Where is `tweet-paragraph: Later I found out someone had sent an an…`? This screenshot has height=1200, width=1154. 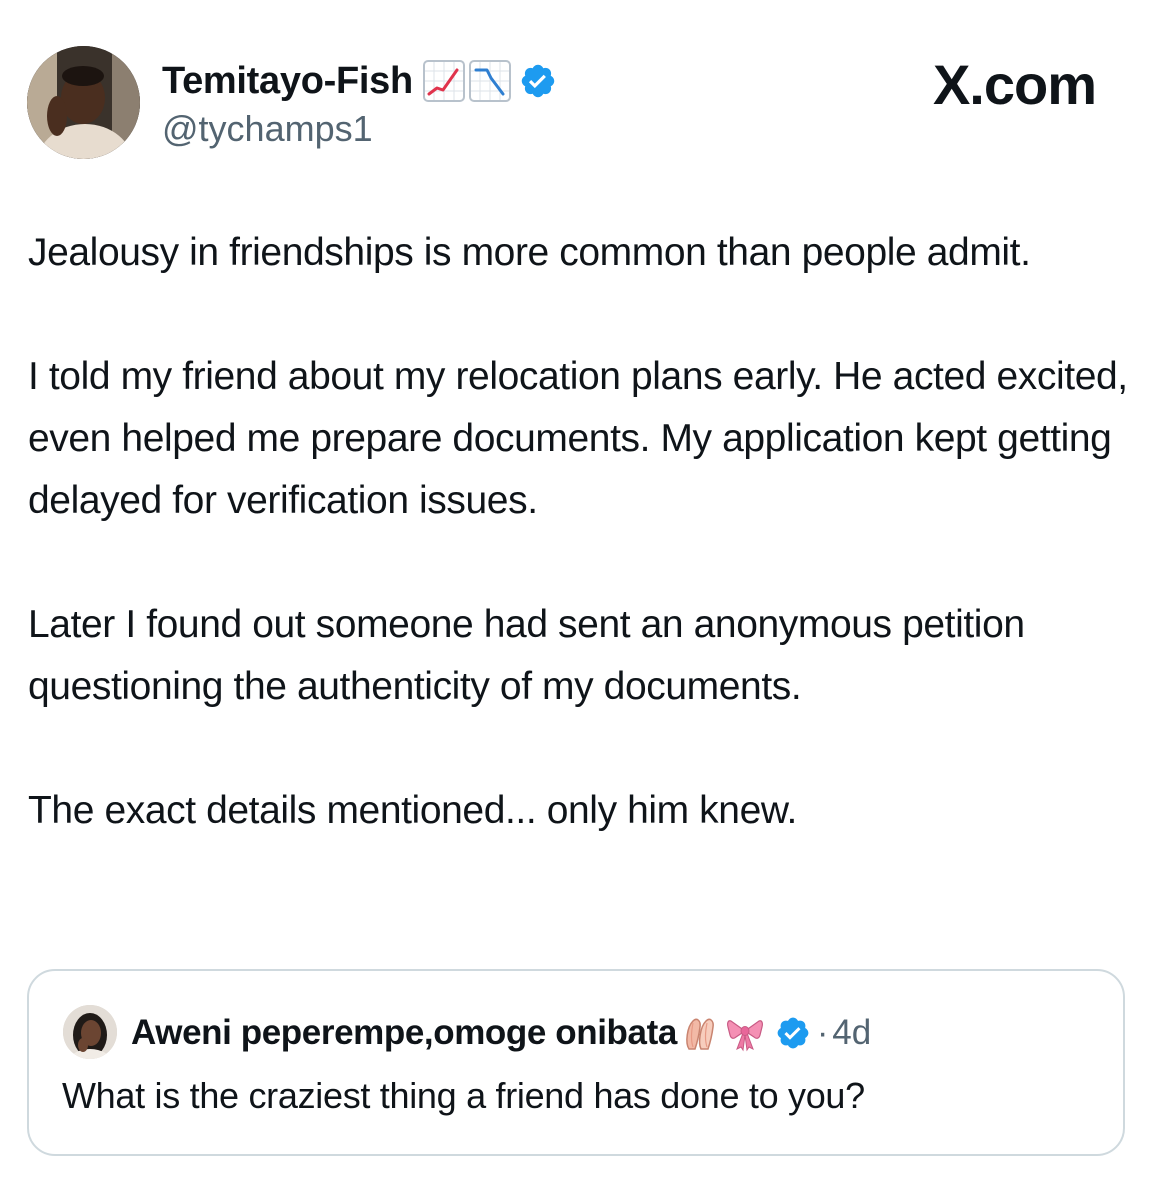 tweet-paragraph: Later I found out someone had sent an an… is located at coordinates (526, 655).